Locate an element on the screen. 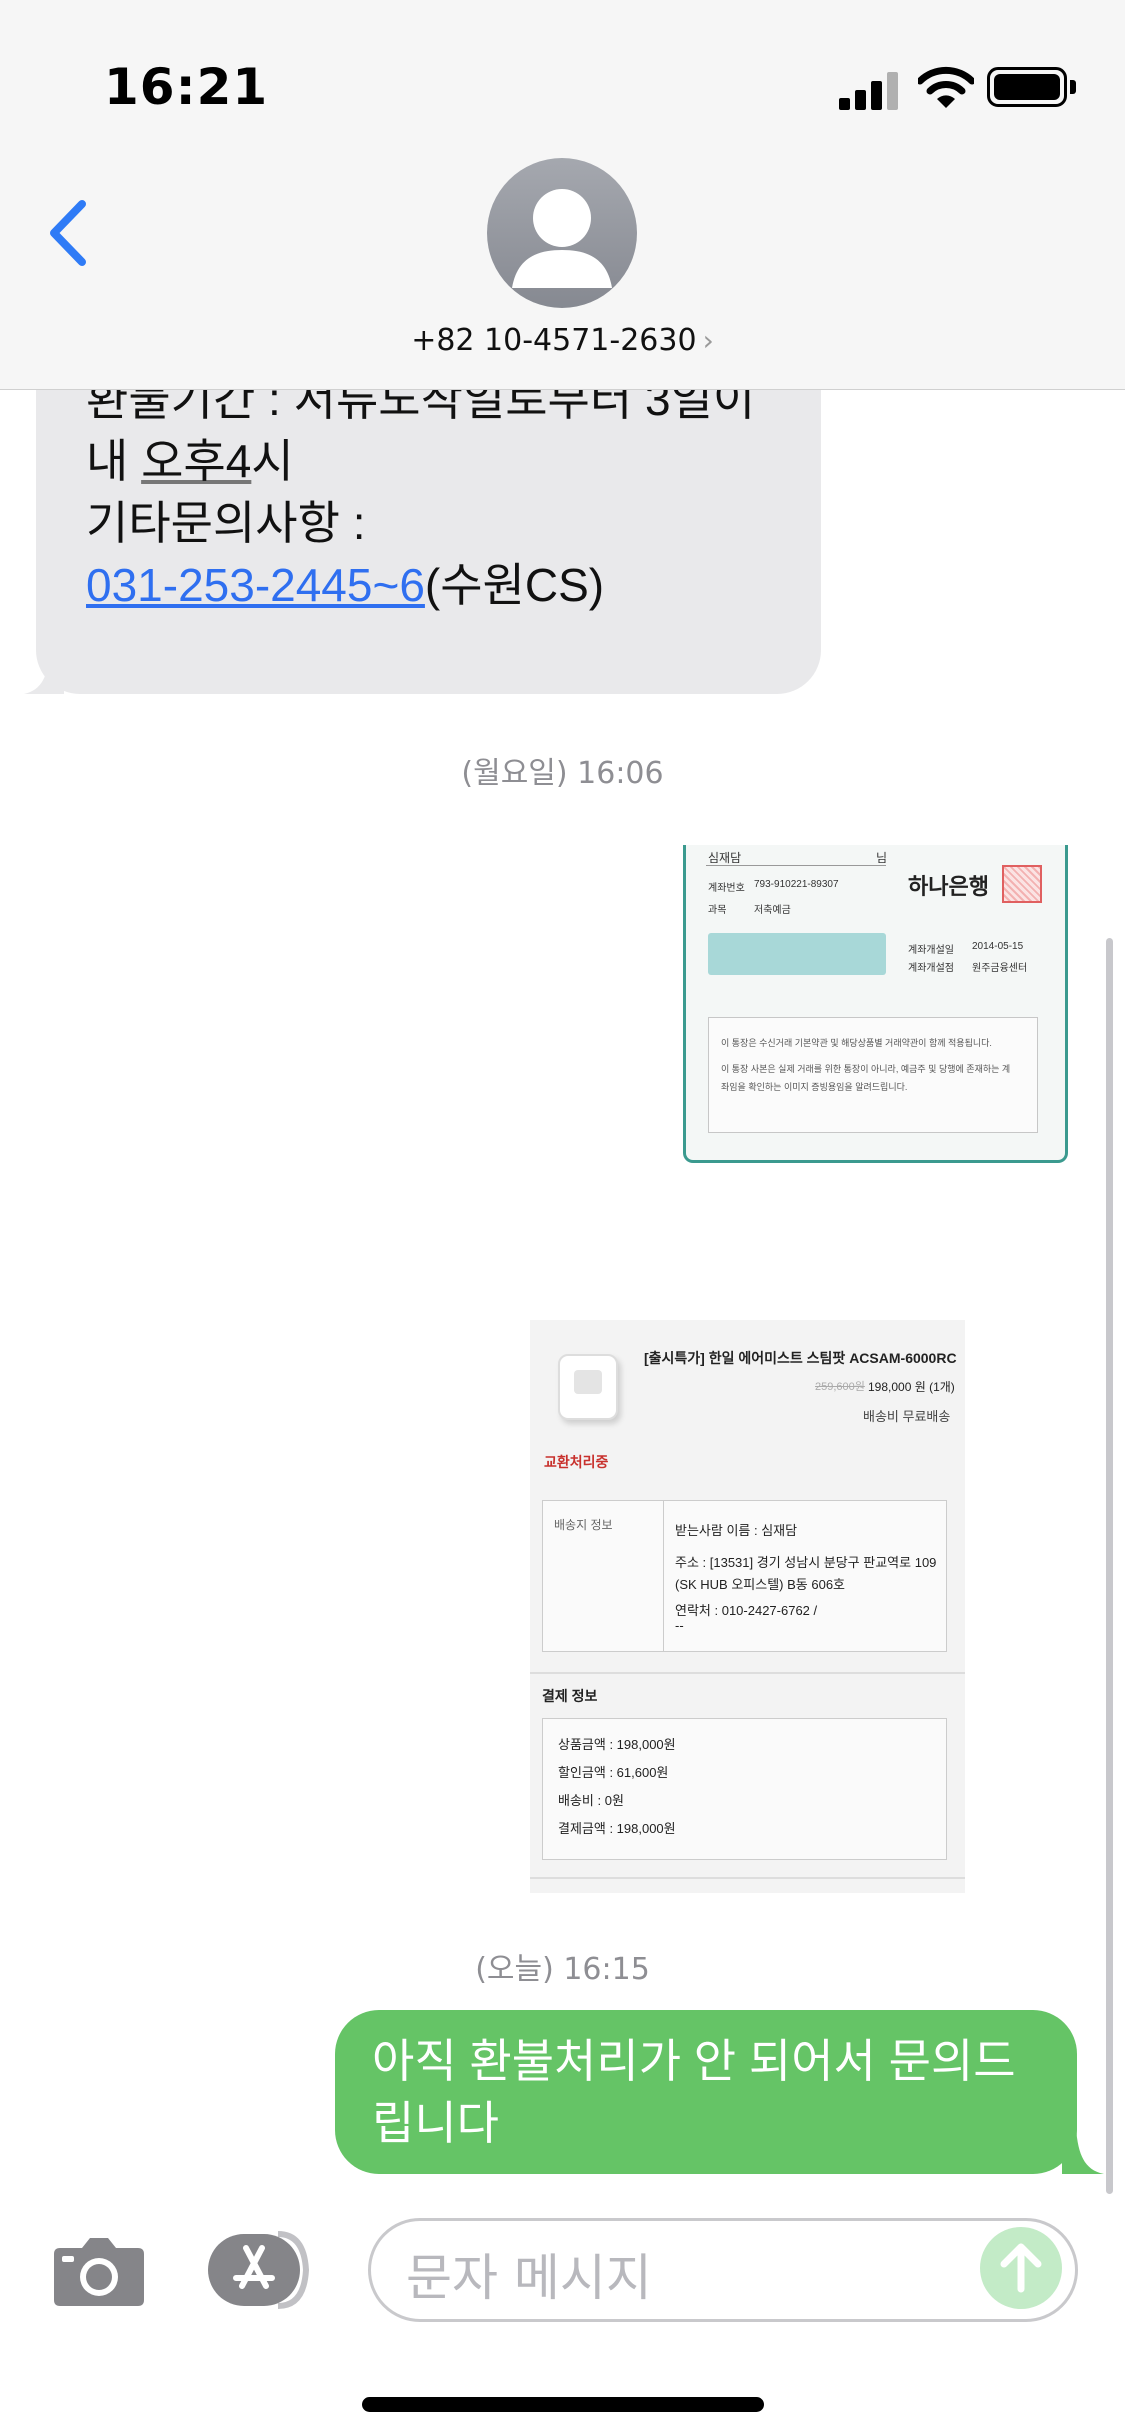 The height and width of the screenshot is (2436, 1125). camera-icon is located at coordinates (99, 2271).